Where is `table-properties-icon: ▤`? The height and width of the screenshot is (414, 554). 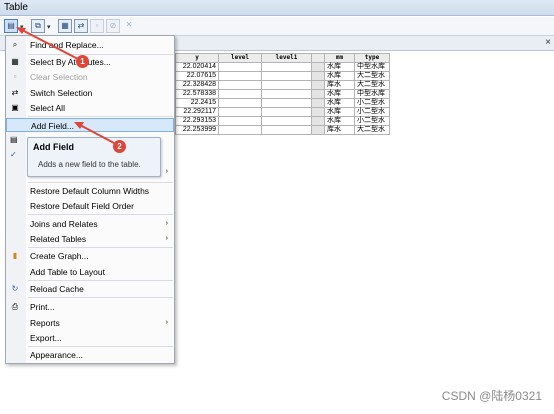
table-properties-icon: ▤ is located at coordinates (14, 139).